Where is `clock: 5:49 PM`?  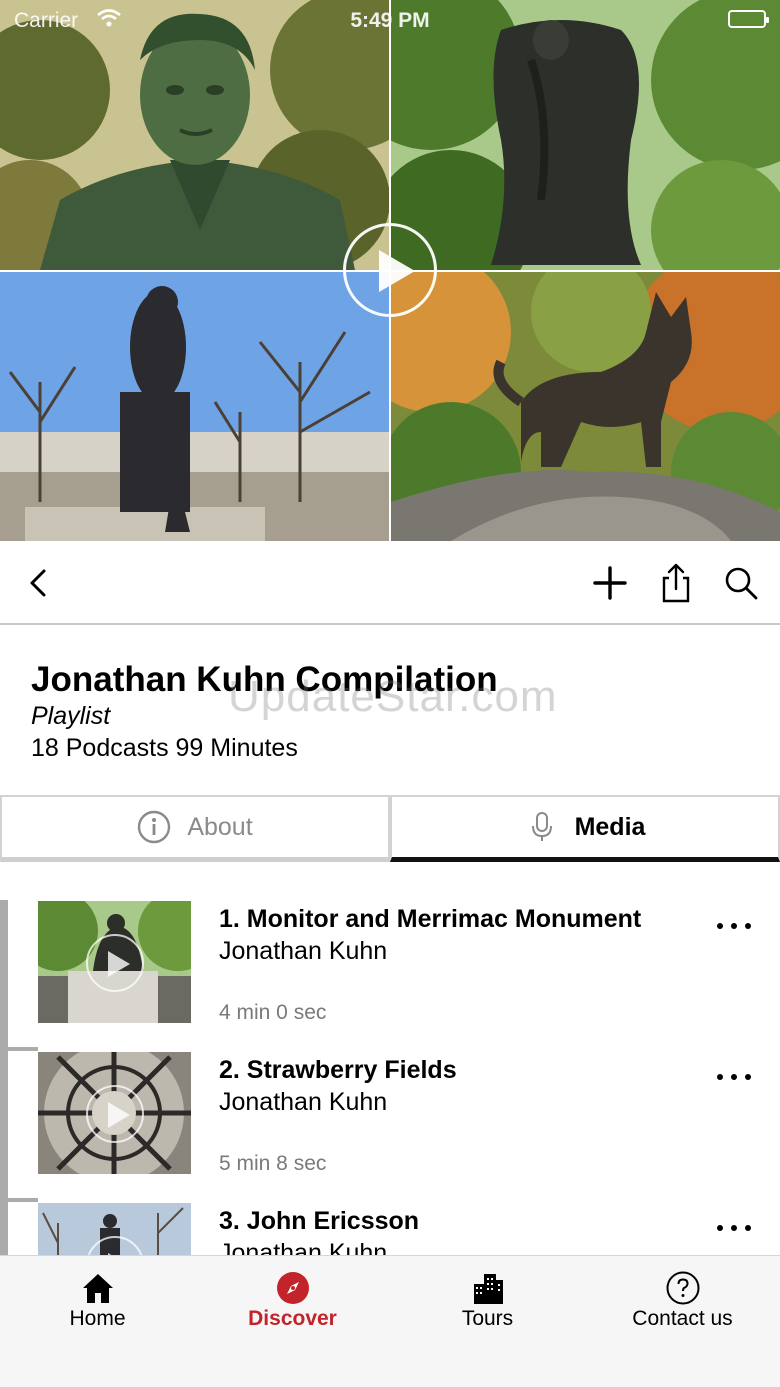 clock: 5:49 PM is located at coordinates (390, 20).